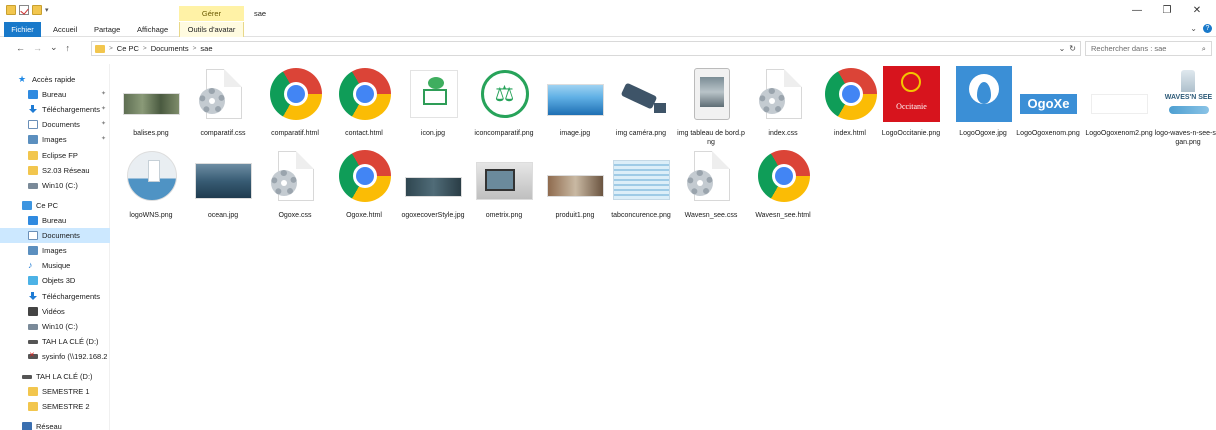  Describe the element at coordinates (504, 188) in the screenshot. I see `file-item: ometrix.png` at that location.